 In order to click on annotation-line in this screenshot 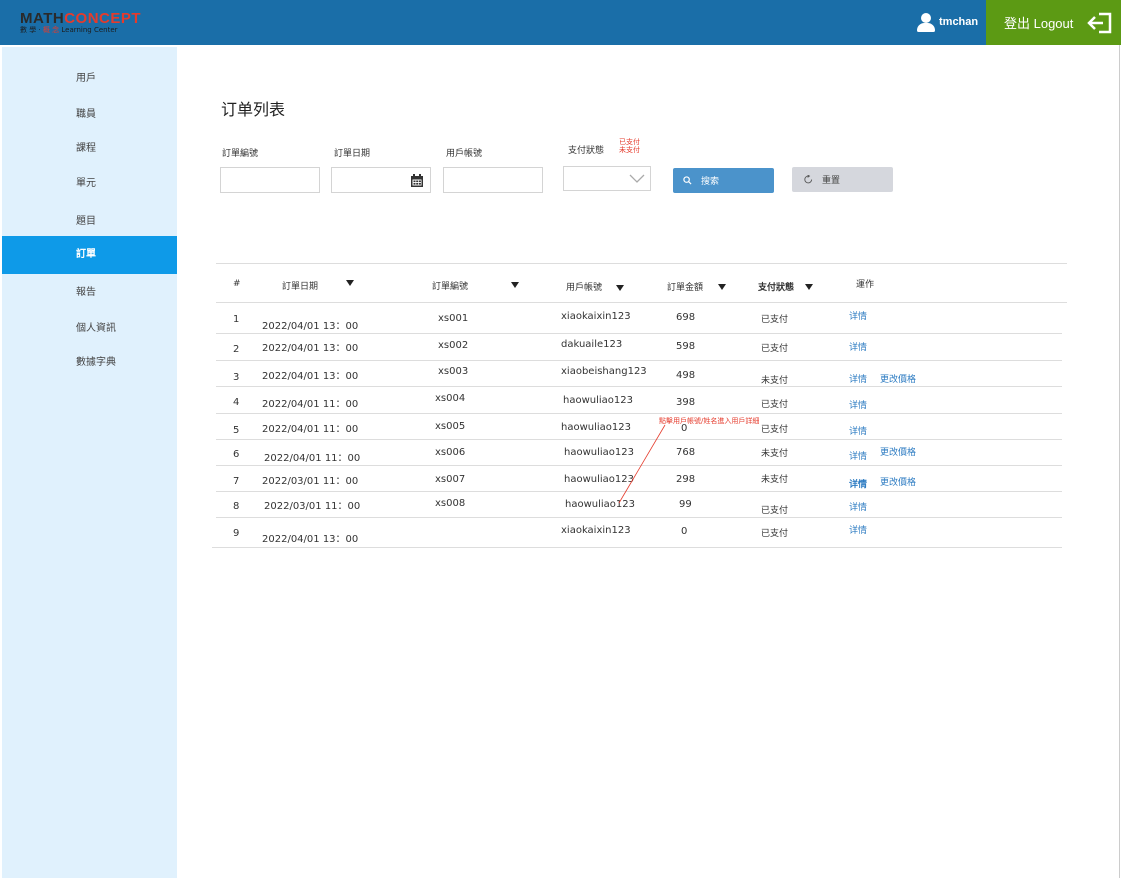, I will do `click(642, 464)`.